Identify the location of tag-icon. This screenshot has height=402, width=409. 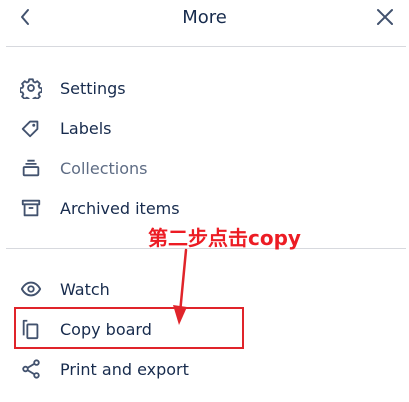
(31, 128).